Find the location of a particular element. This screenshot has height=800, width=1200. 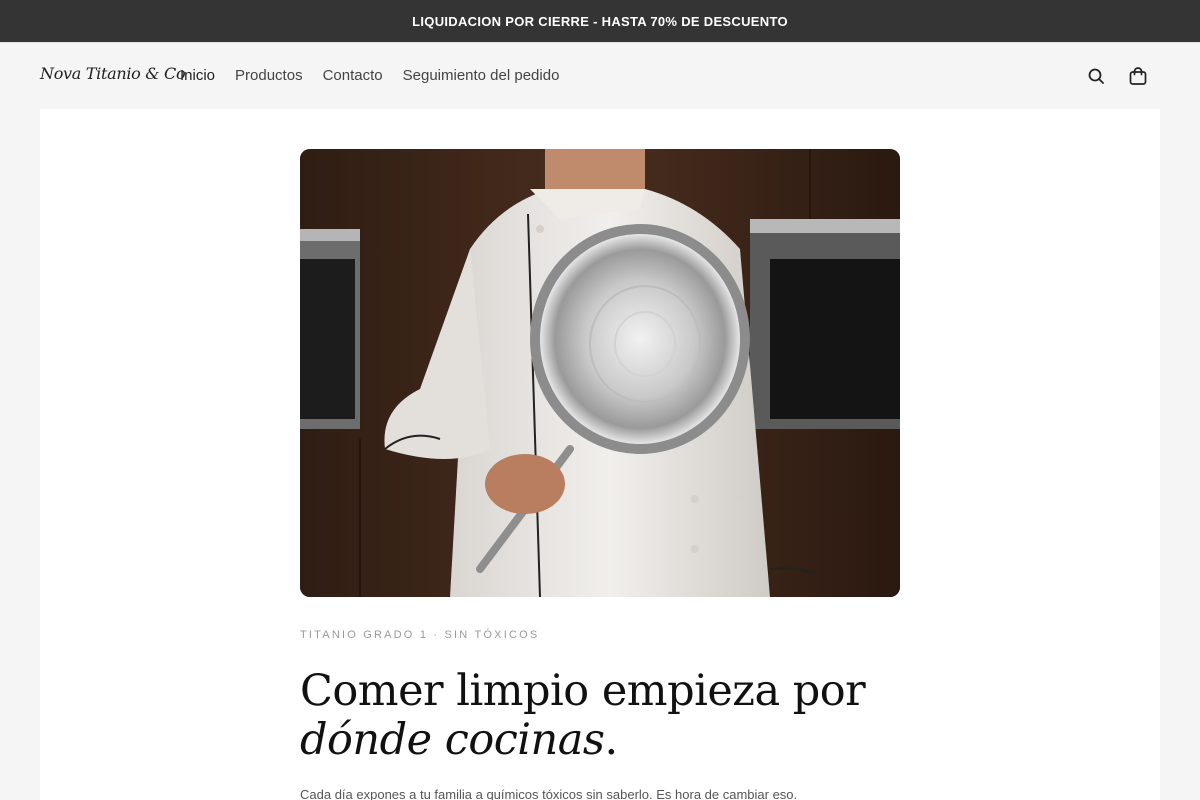

search-button is located at coordinates (1096, 76).